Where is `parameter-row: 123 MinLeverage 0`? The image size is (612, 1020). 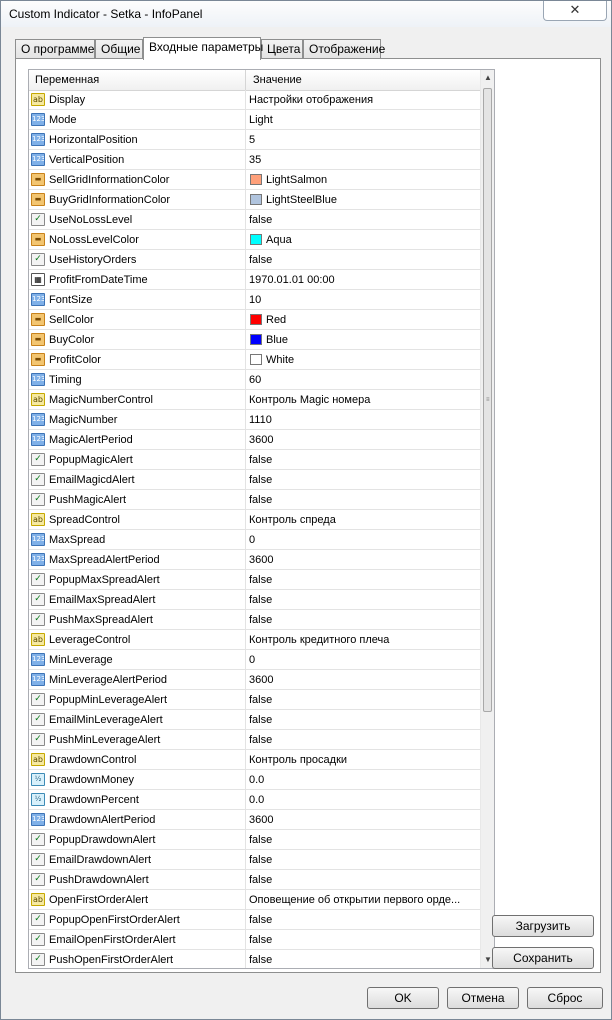
parameter-row: 123 MinLeverage 0 is located at coordinates (254, 660).